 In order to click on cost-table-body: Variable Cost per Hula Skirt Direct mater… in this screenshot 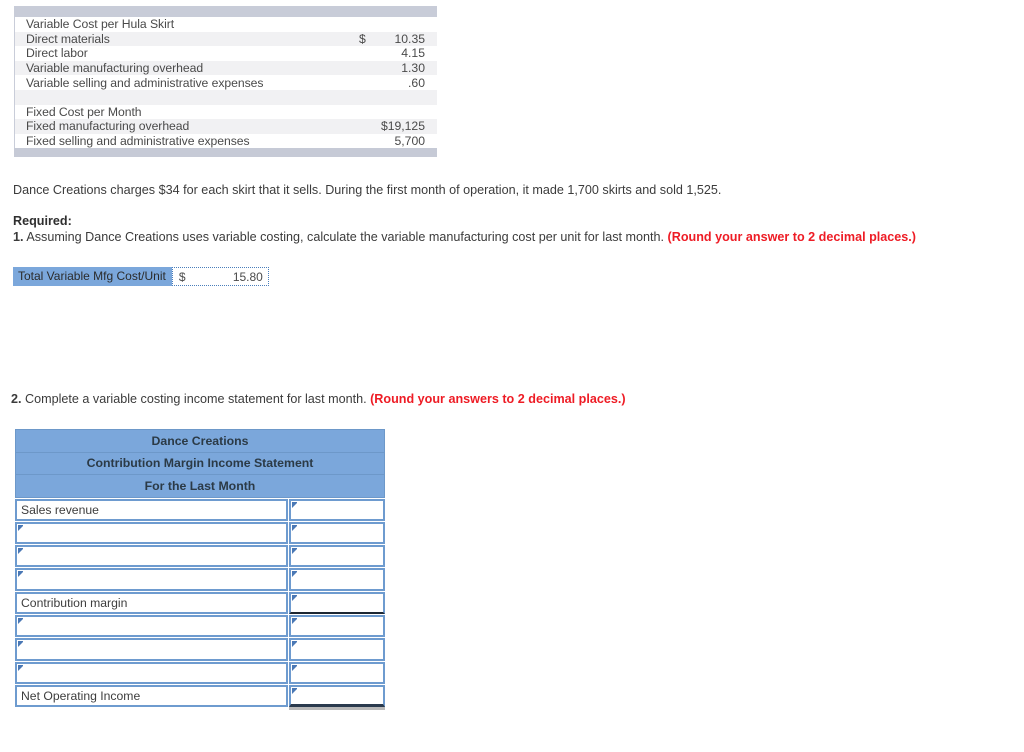, I will do `click(225, 83)`.